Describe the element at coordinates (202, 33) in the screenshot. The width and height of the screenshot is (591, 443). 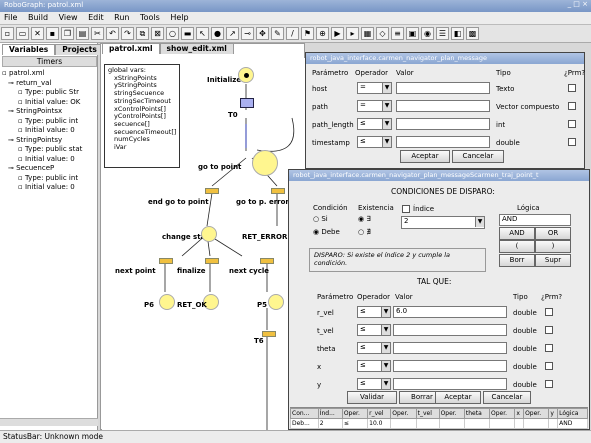
I see `select-icon: ↖` at that location.